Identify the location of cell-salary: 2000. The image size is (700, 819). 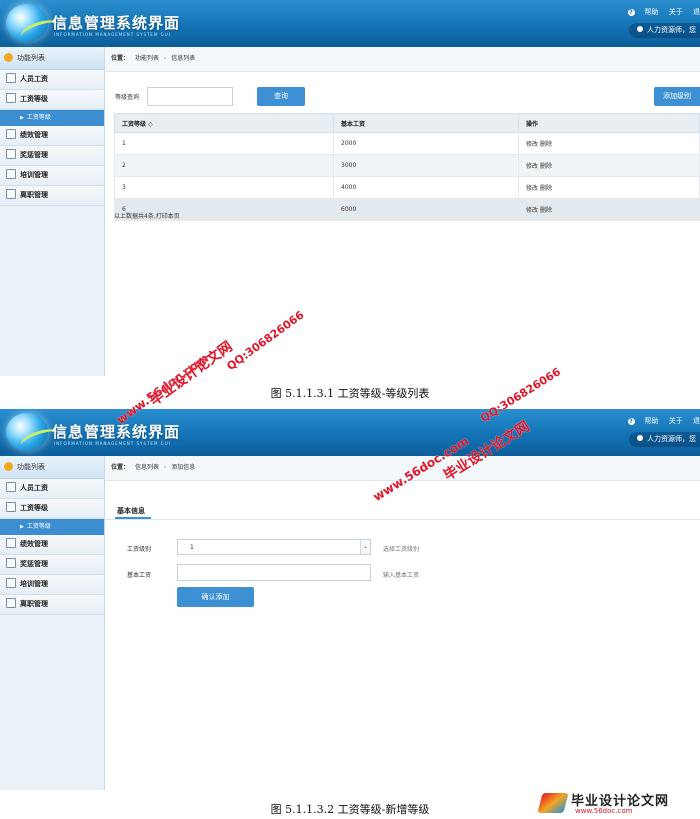
(426, 143).